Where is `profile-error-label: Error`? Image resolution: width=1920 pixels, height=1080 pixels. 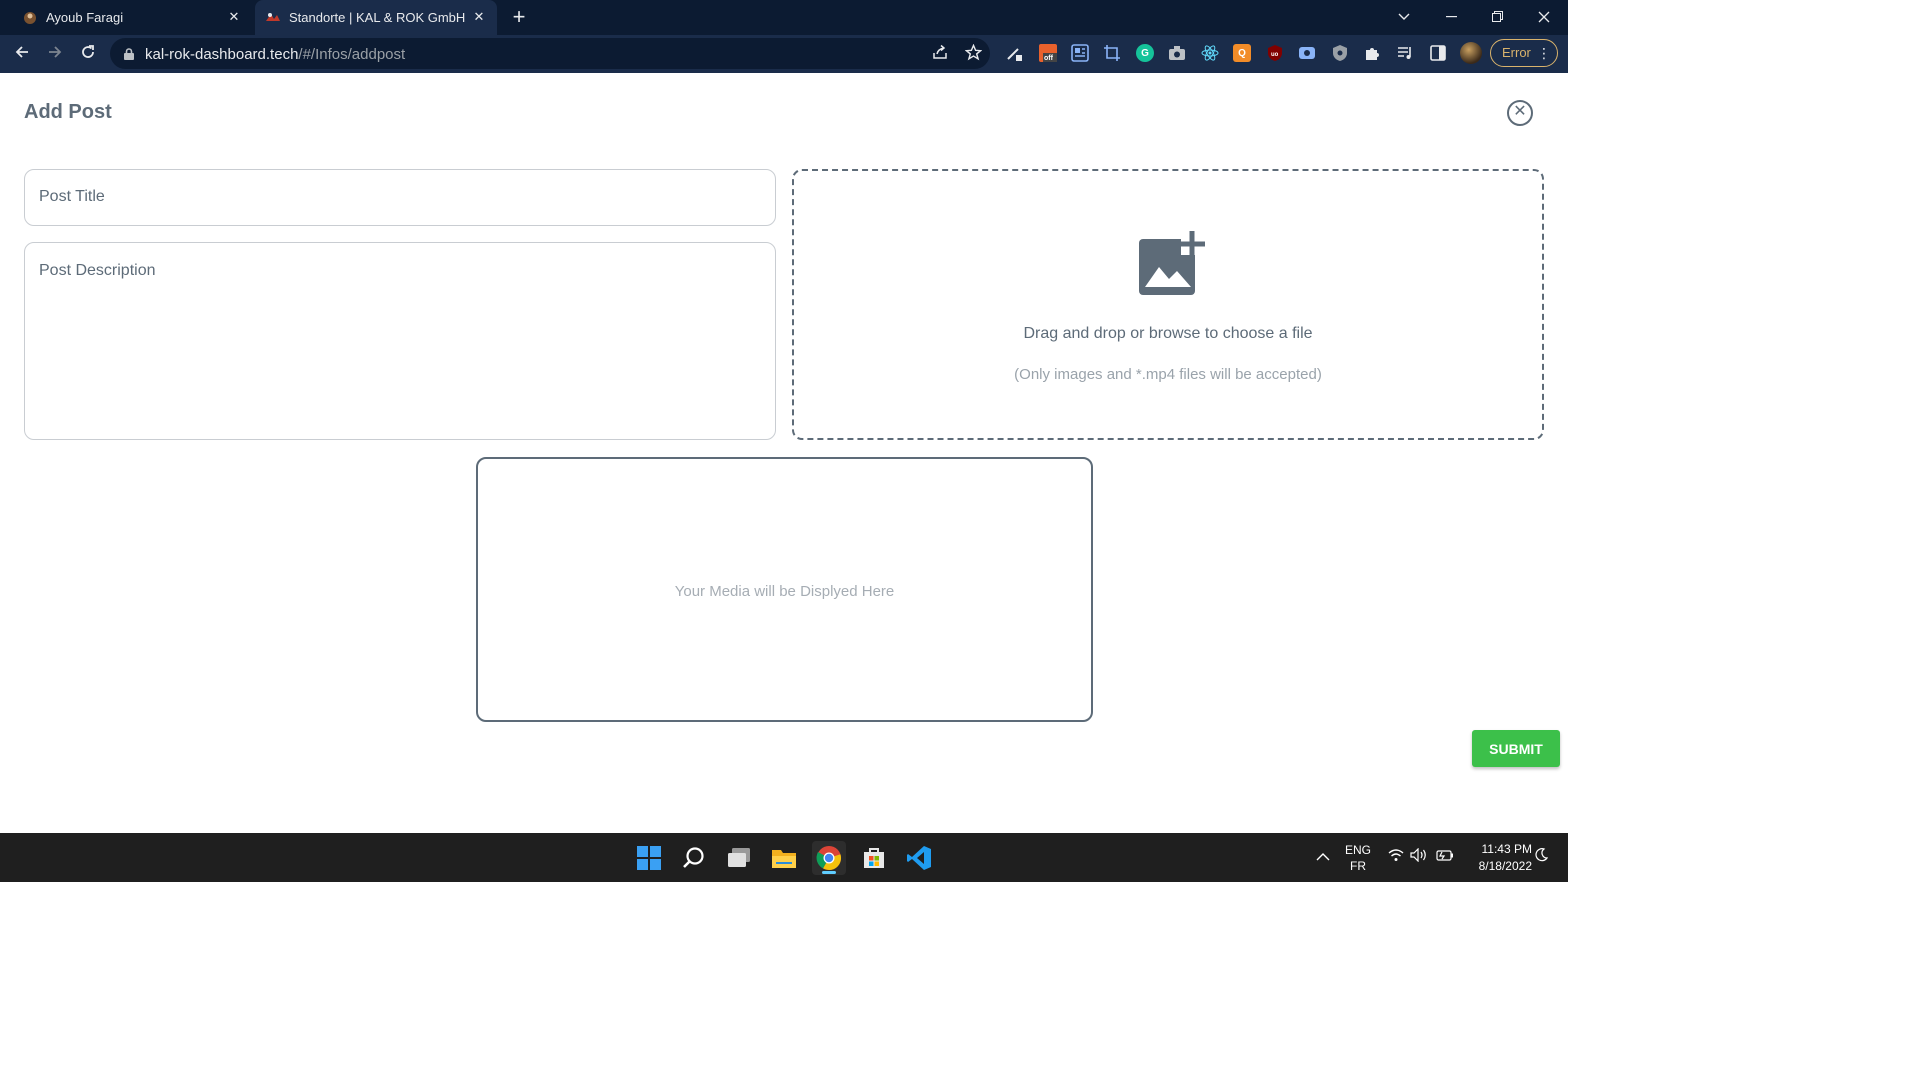
profile-error-label: Error is located at coordinates (1516, 52).